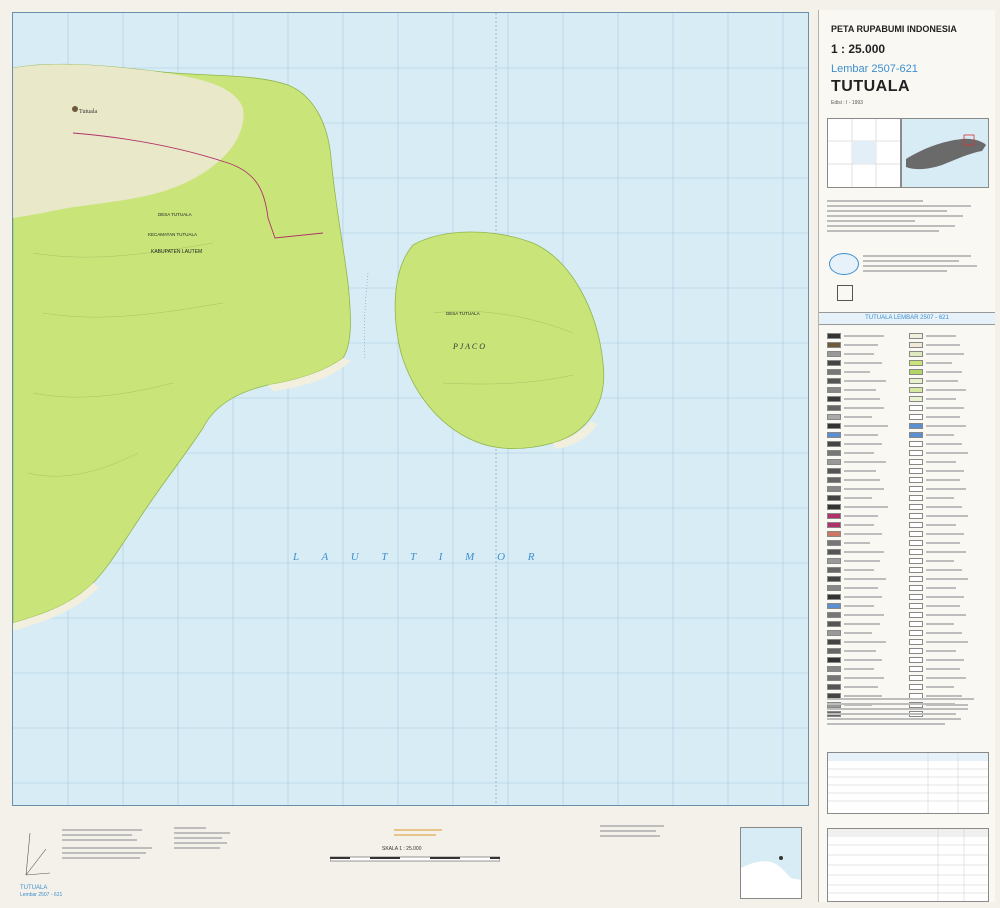 The image size is (1000, 908). I want to click on pjaco-island, so click(499, 340).